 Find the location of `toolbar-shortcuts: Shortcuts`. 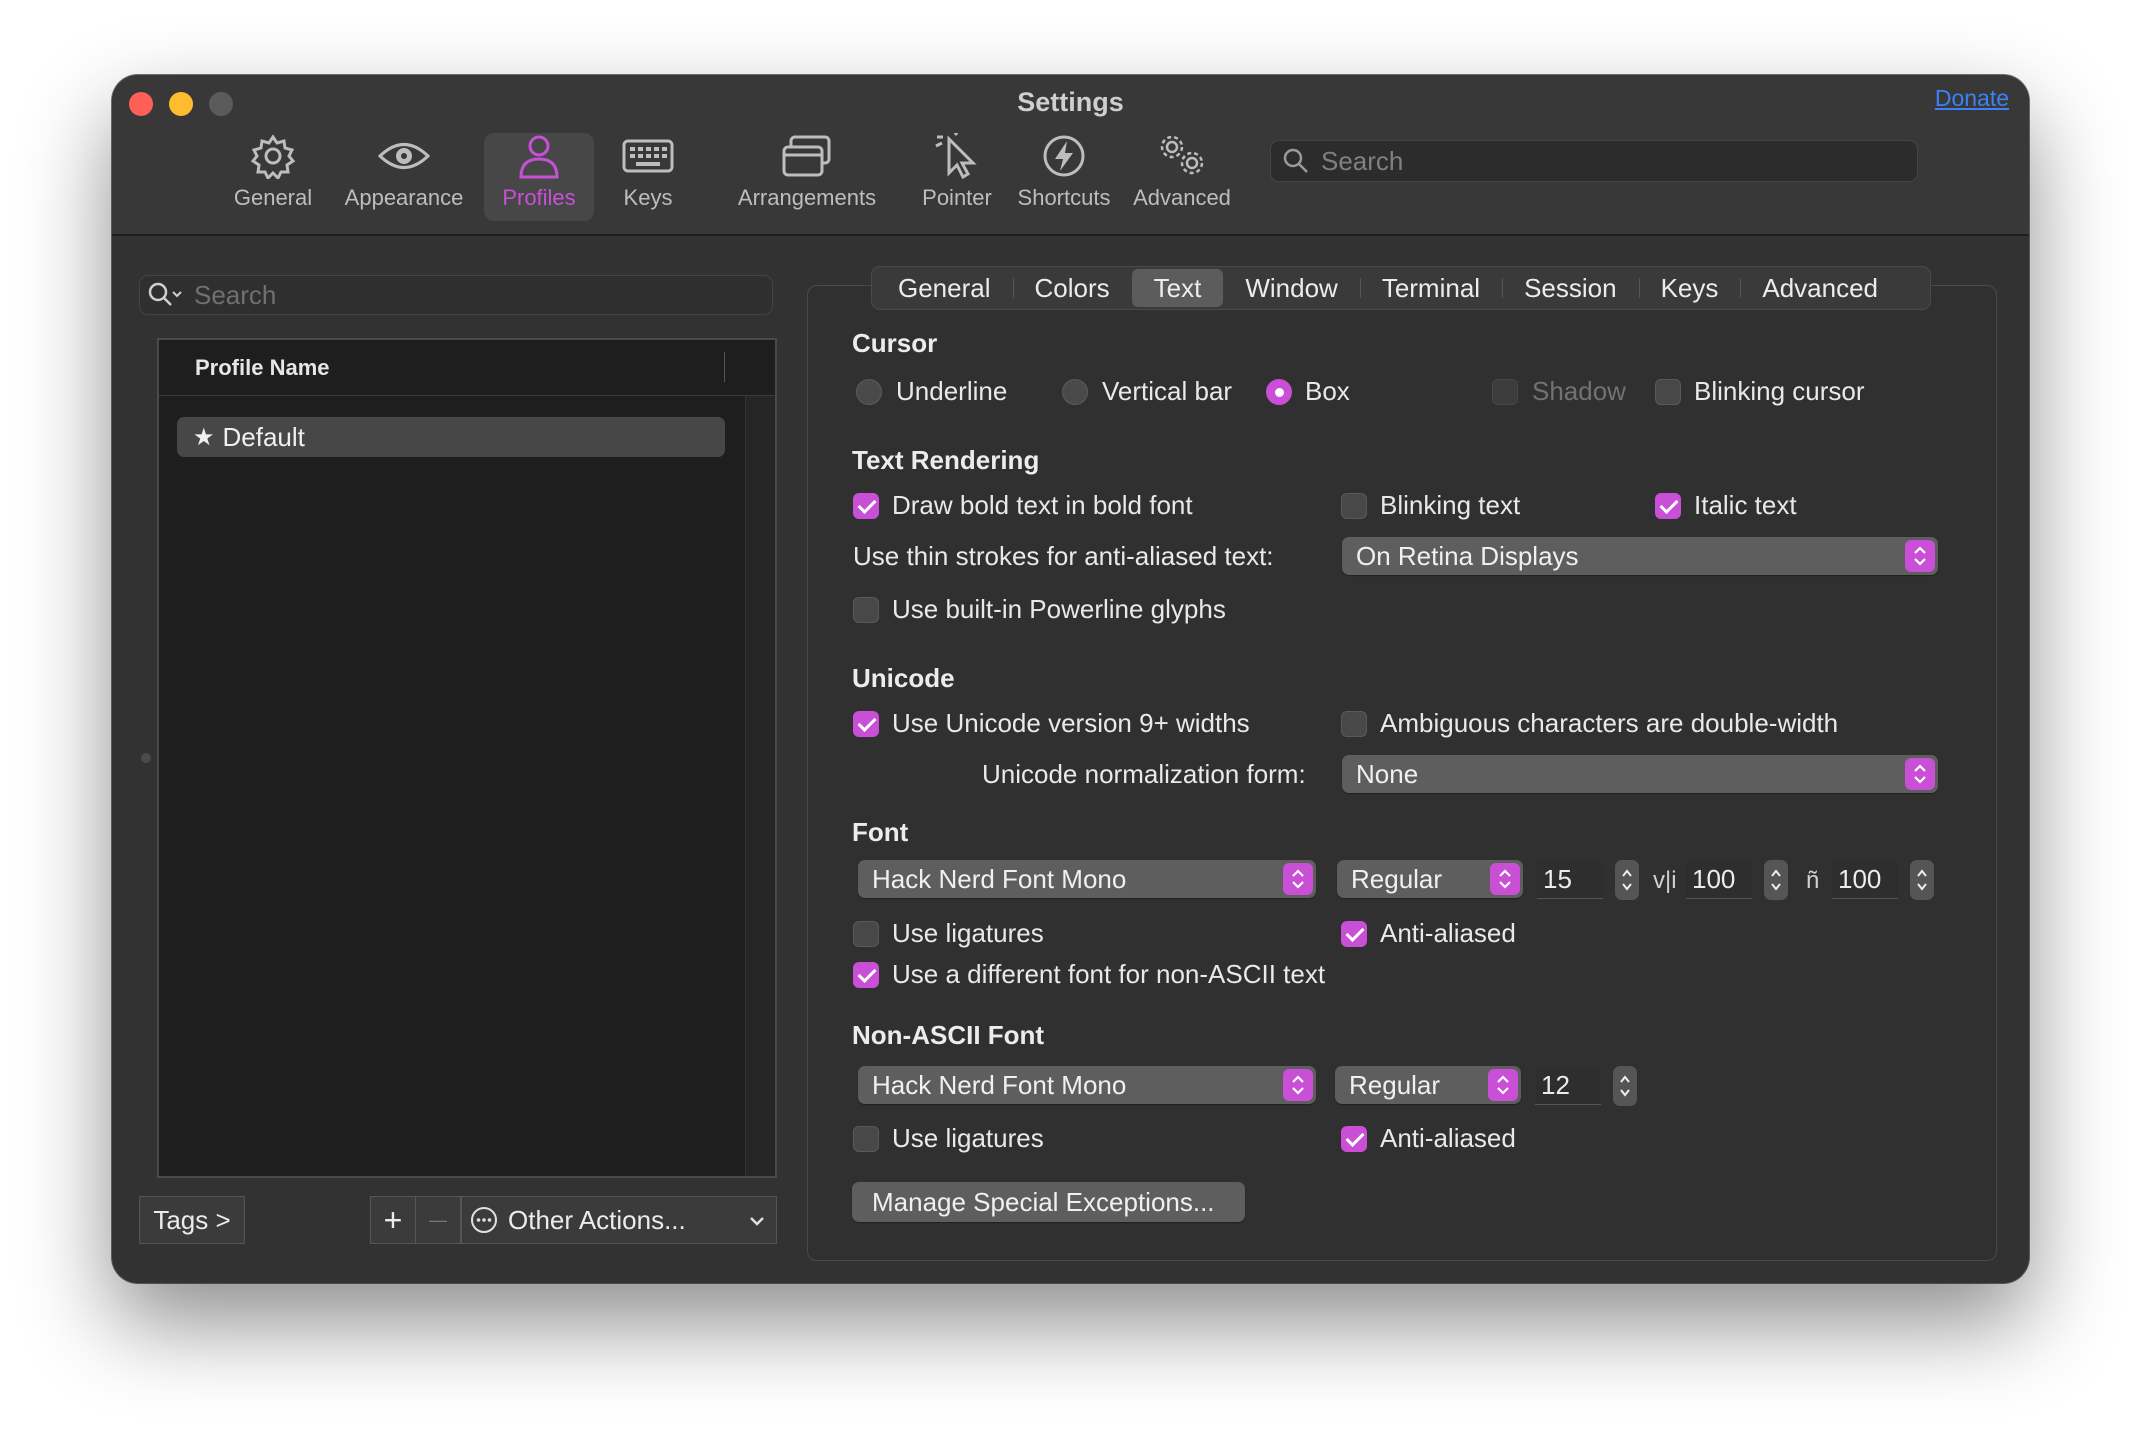

toolbar-shortcuts: Shortcuts is located at coordinates (1064, 177).